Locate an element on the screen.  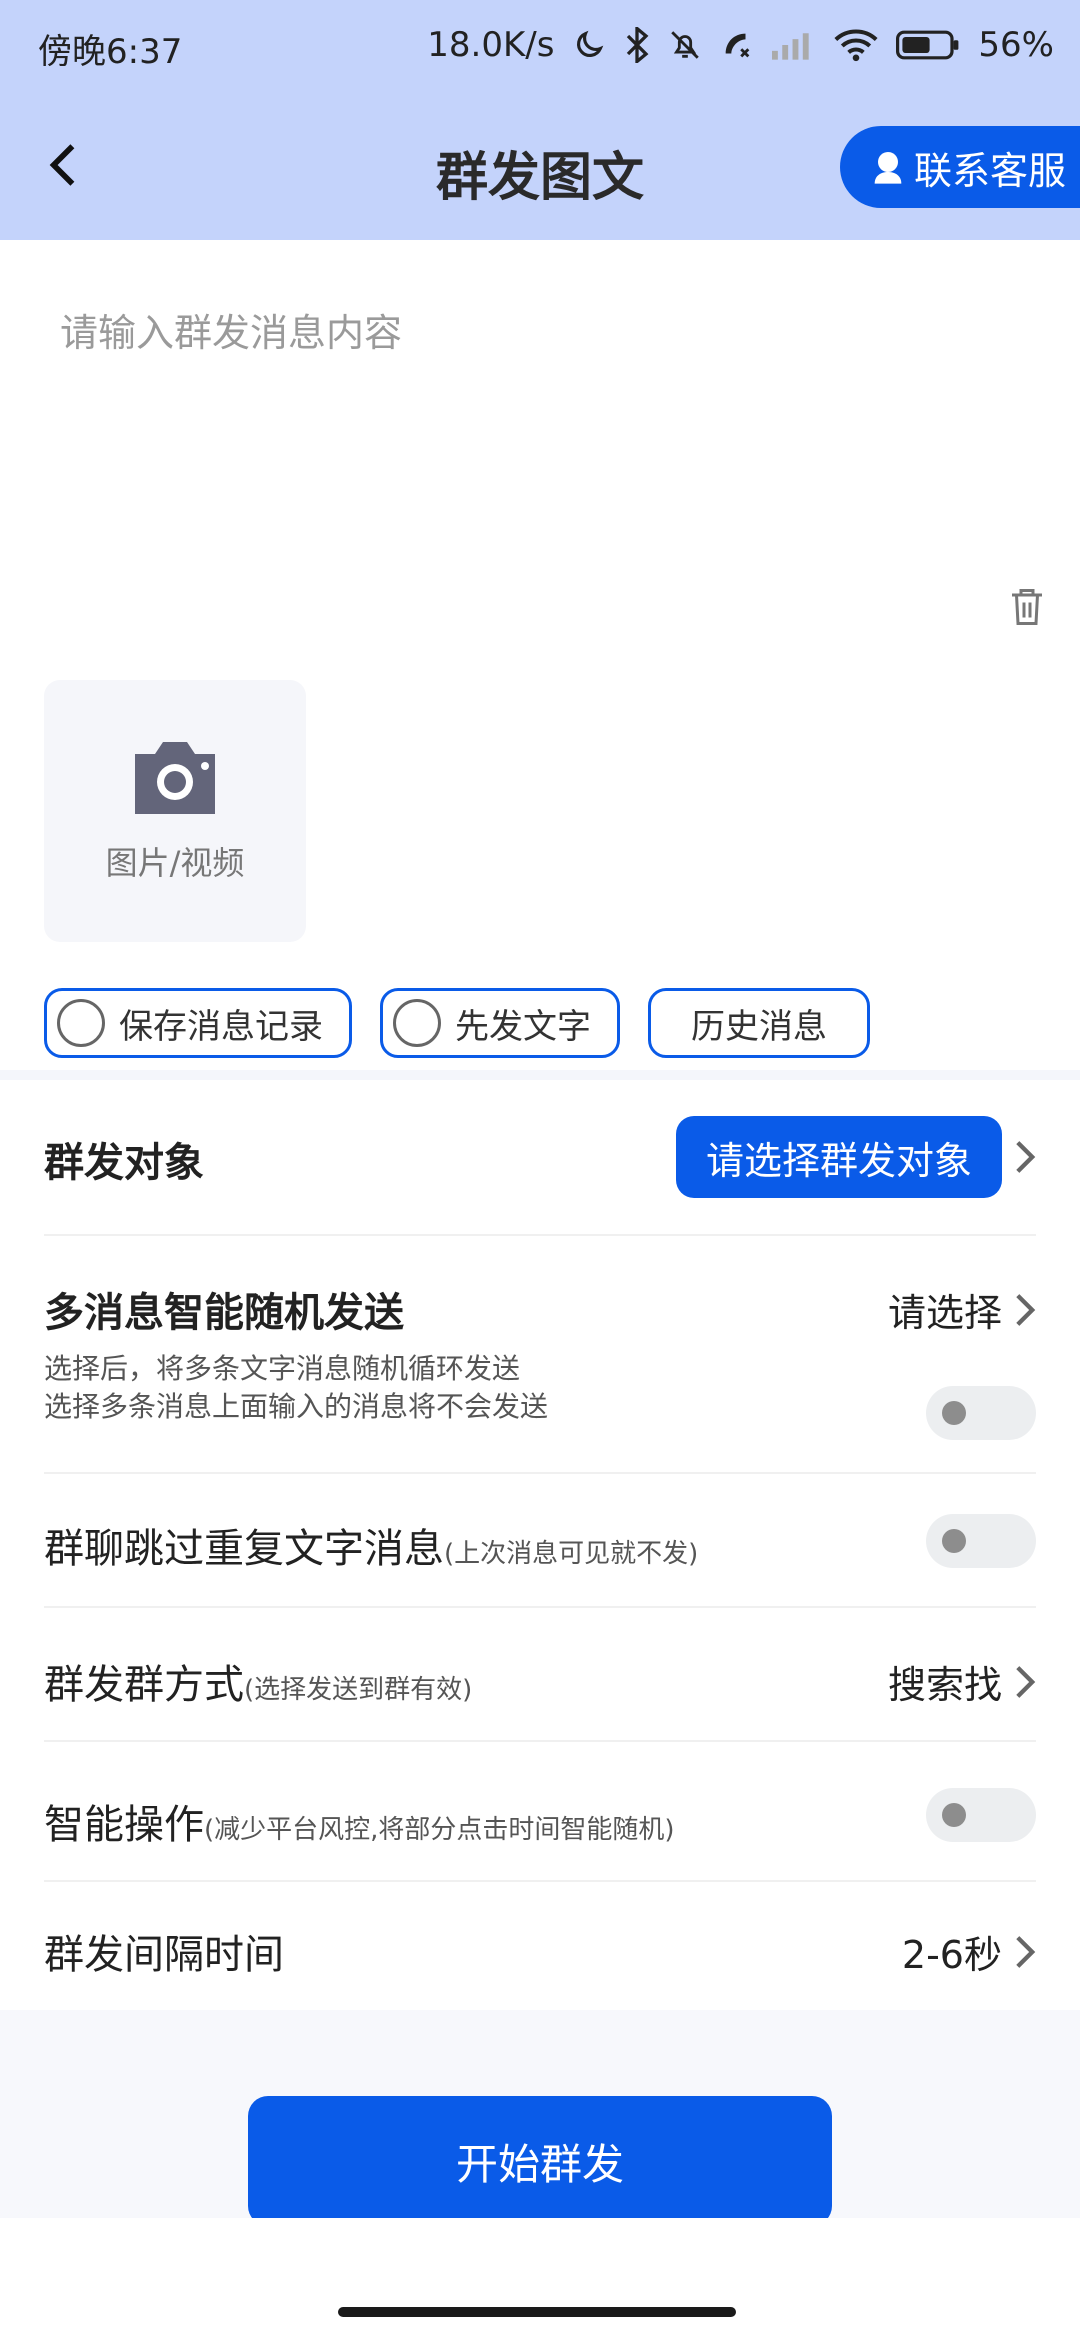
clear-button is located at coordinates (1027, 607).